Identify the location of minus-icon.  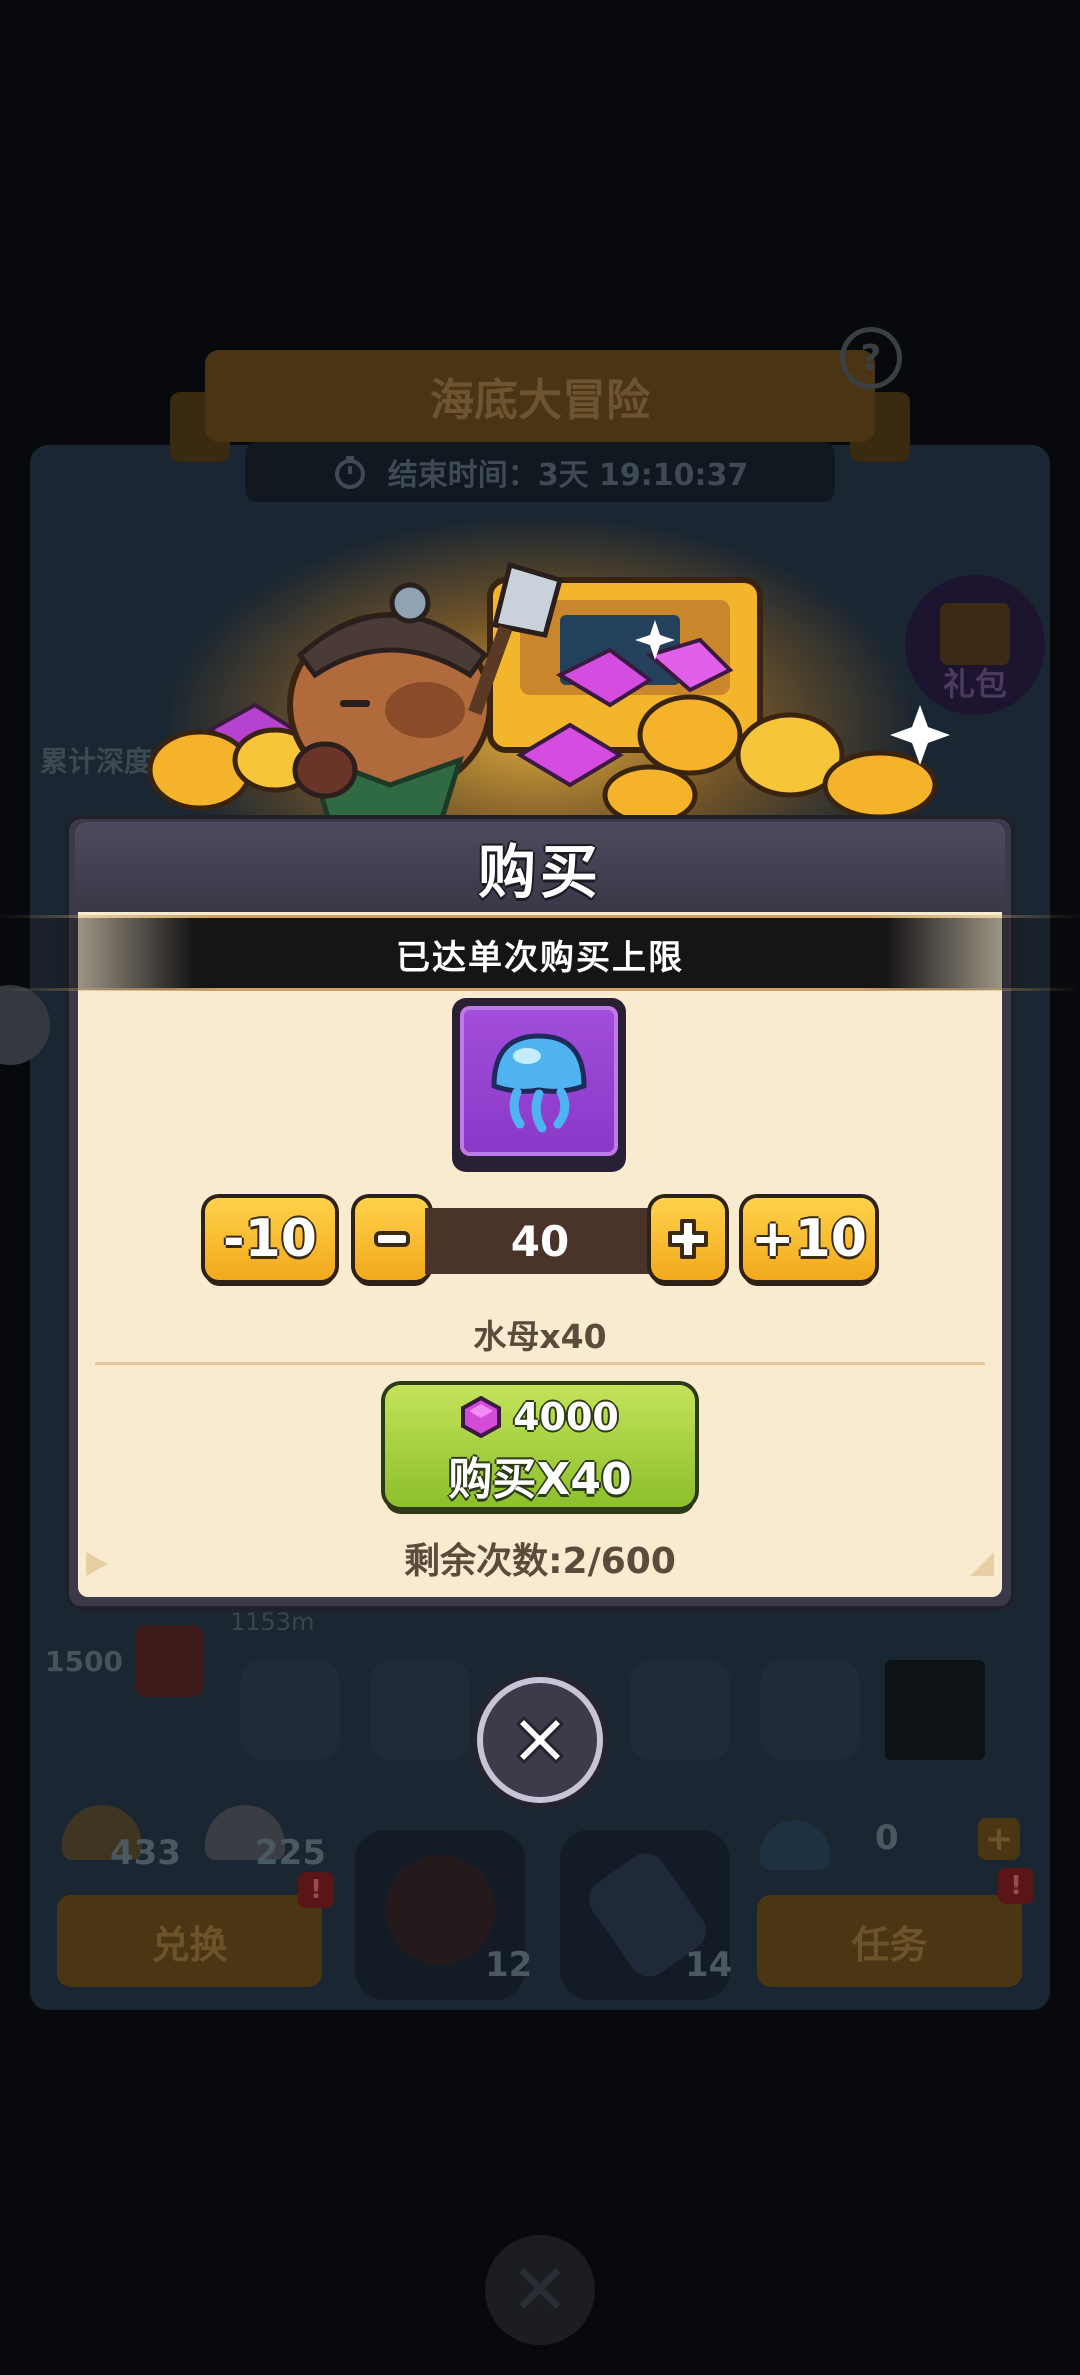
(392, 1239).